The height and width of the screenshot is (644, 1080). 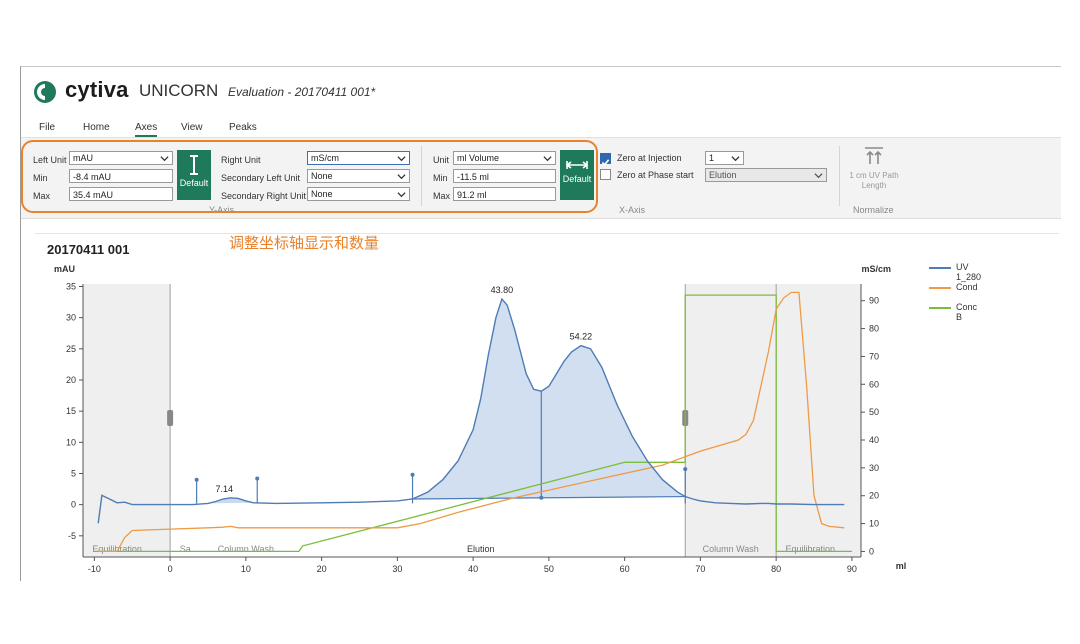 What do you see at coordinates (94, 569) in the screenshot?
I see `x-tick-label: -10` at bounding box center [94, 569].